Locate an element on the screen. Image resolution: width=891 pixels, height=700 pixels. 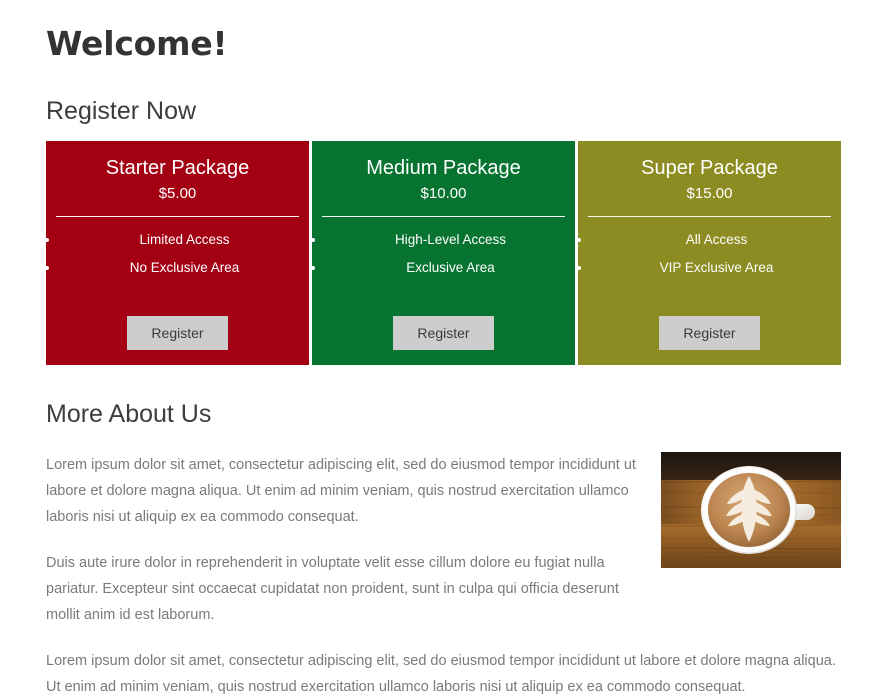
page-title: Welcome! is located at coordinates (137, 43).